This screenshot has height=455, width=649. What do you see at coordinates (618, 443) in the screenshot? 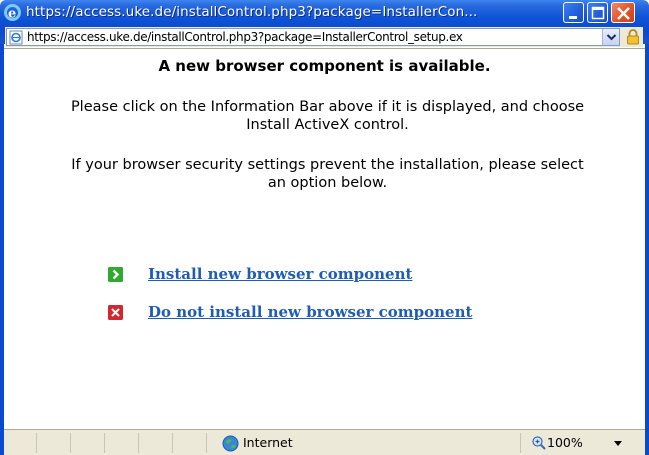
I see `zoom-dropdown-icon` at bounding box center [618, 443].